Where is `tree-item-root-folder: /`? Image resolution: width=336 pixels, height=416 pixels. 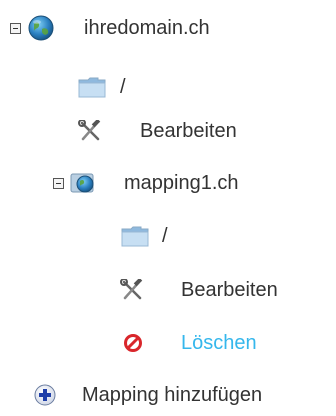
tree-item-root-folder: / is located at coordinates (102, 87).